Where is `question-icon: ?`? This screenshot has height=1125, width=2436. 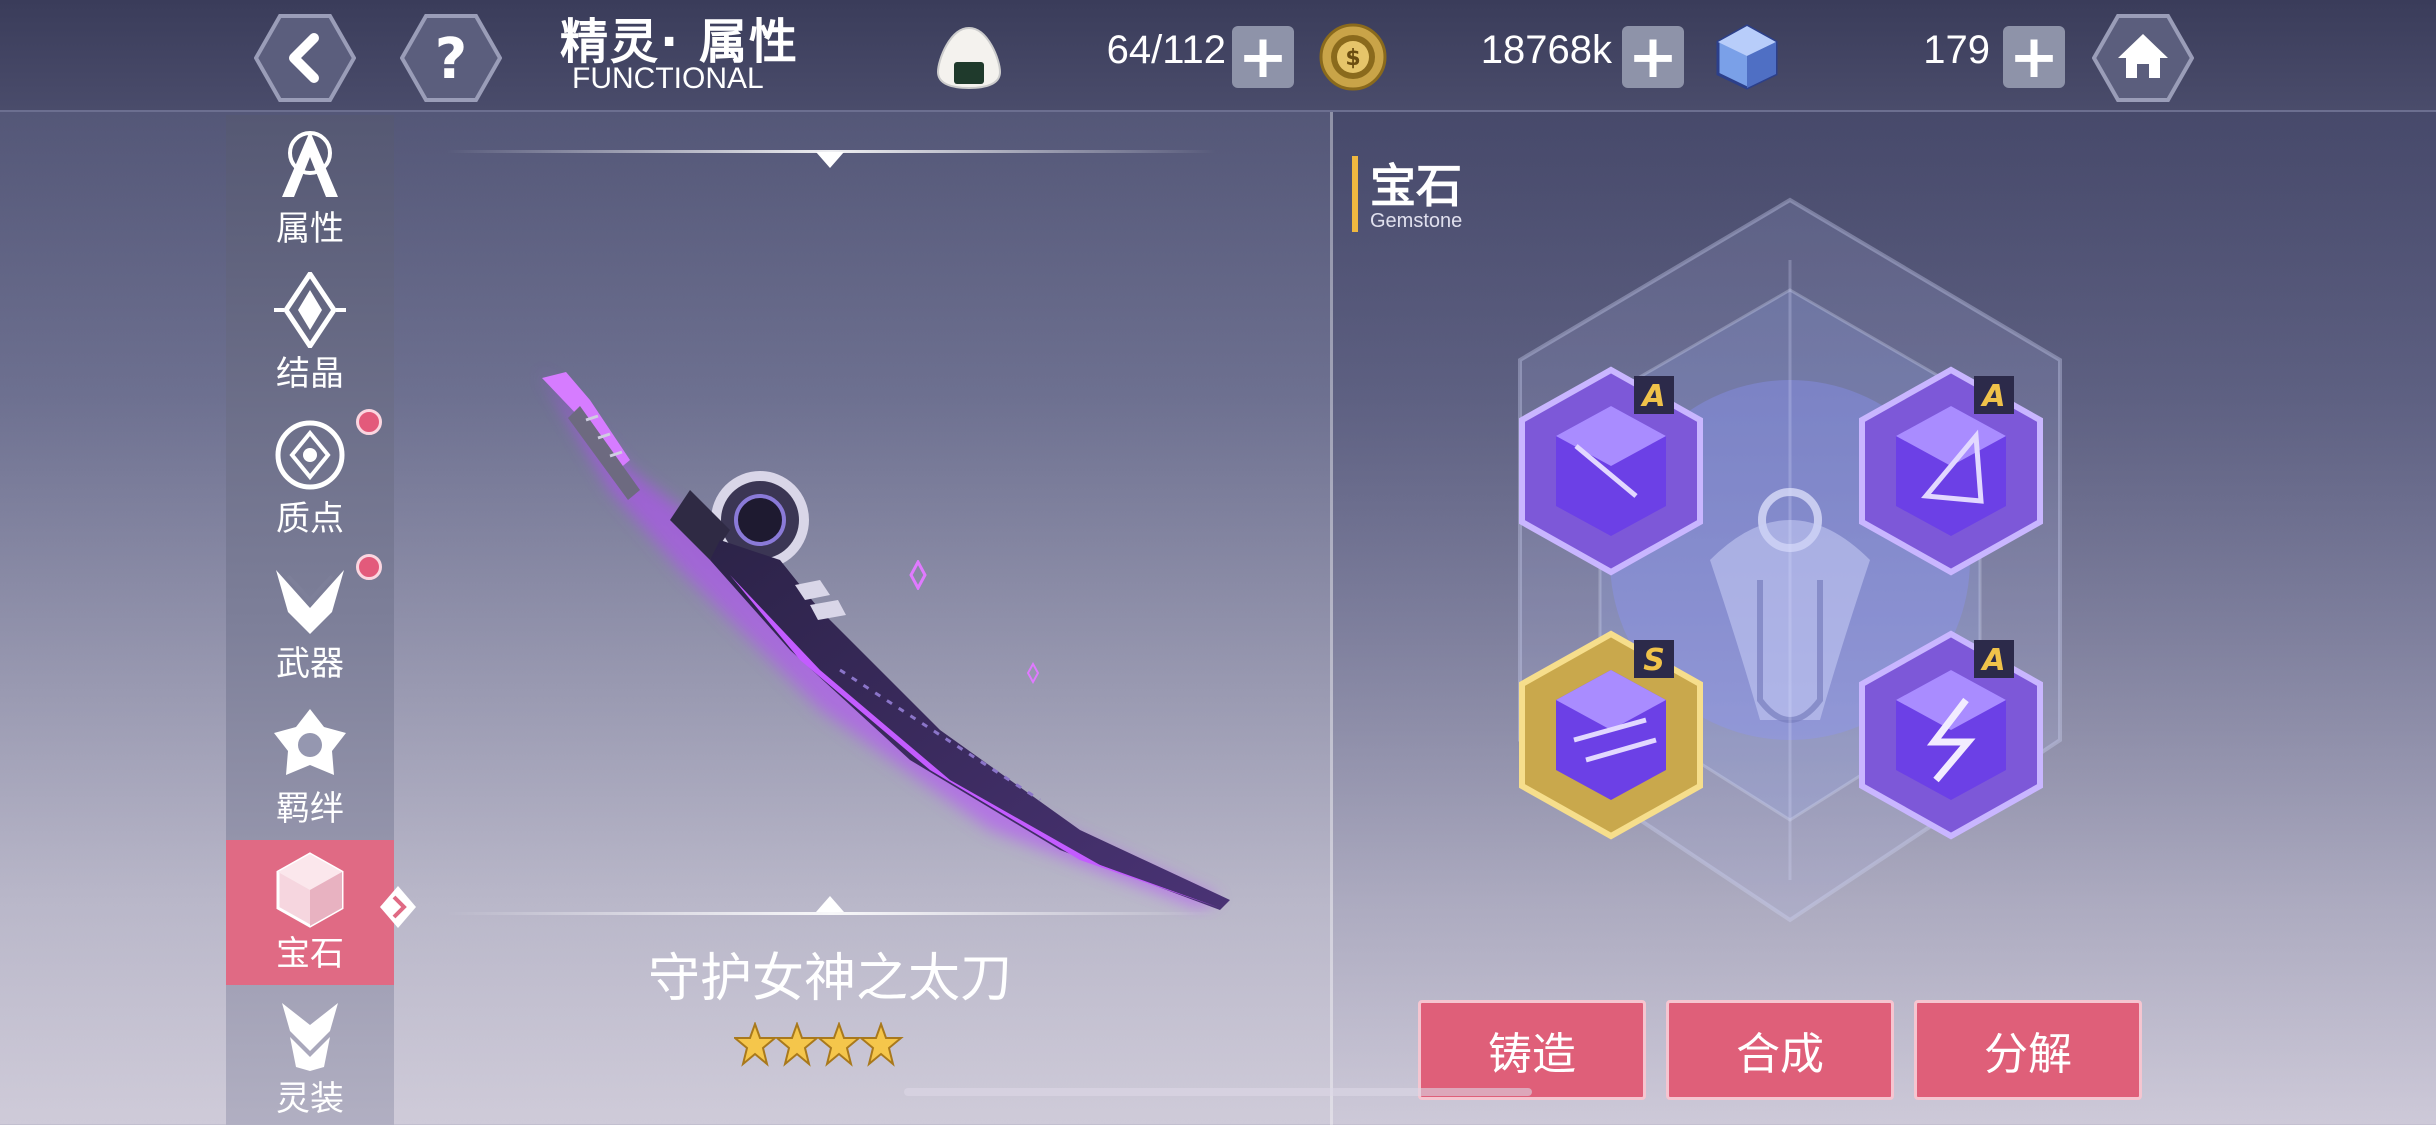 question-icon: ? is located at coordinates (451, 58).